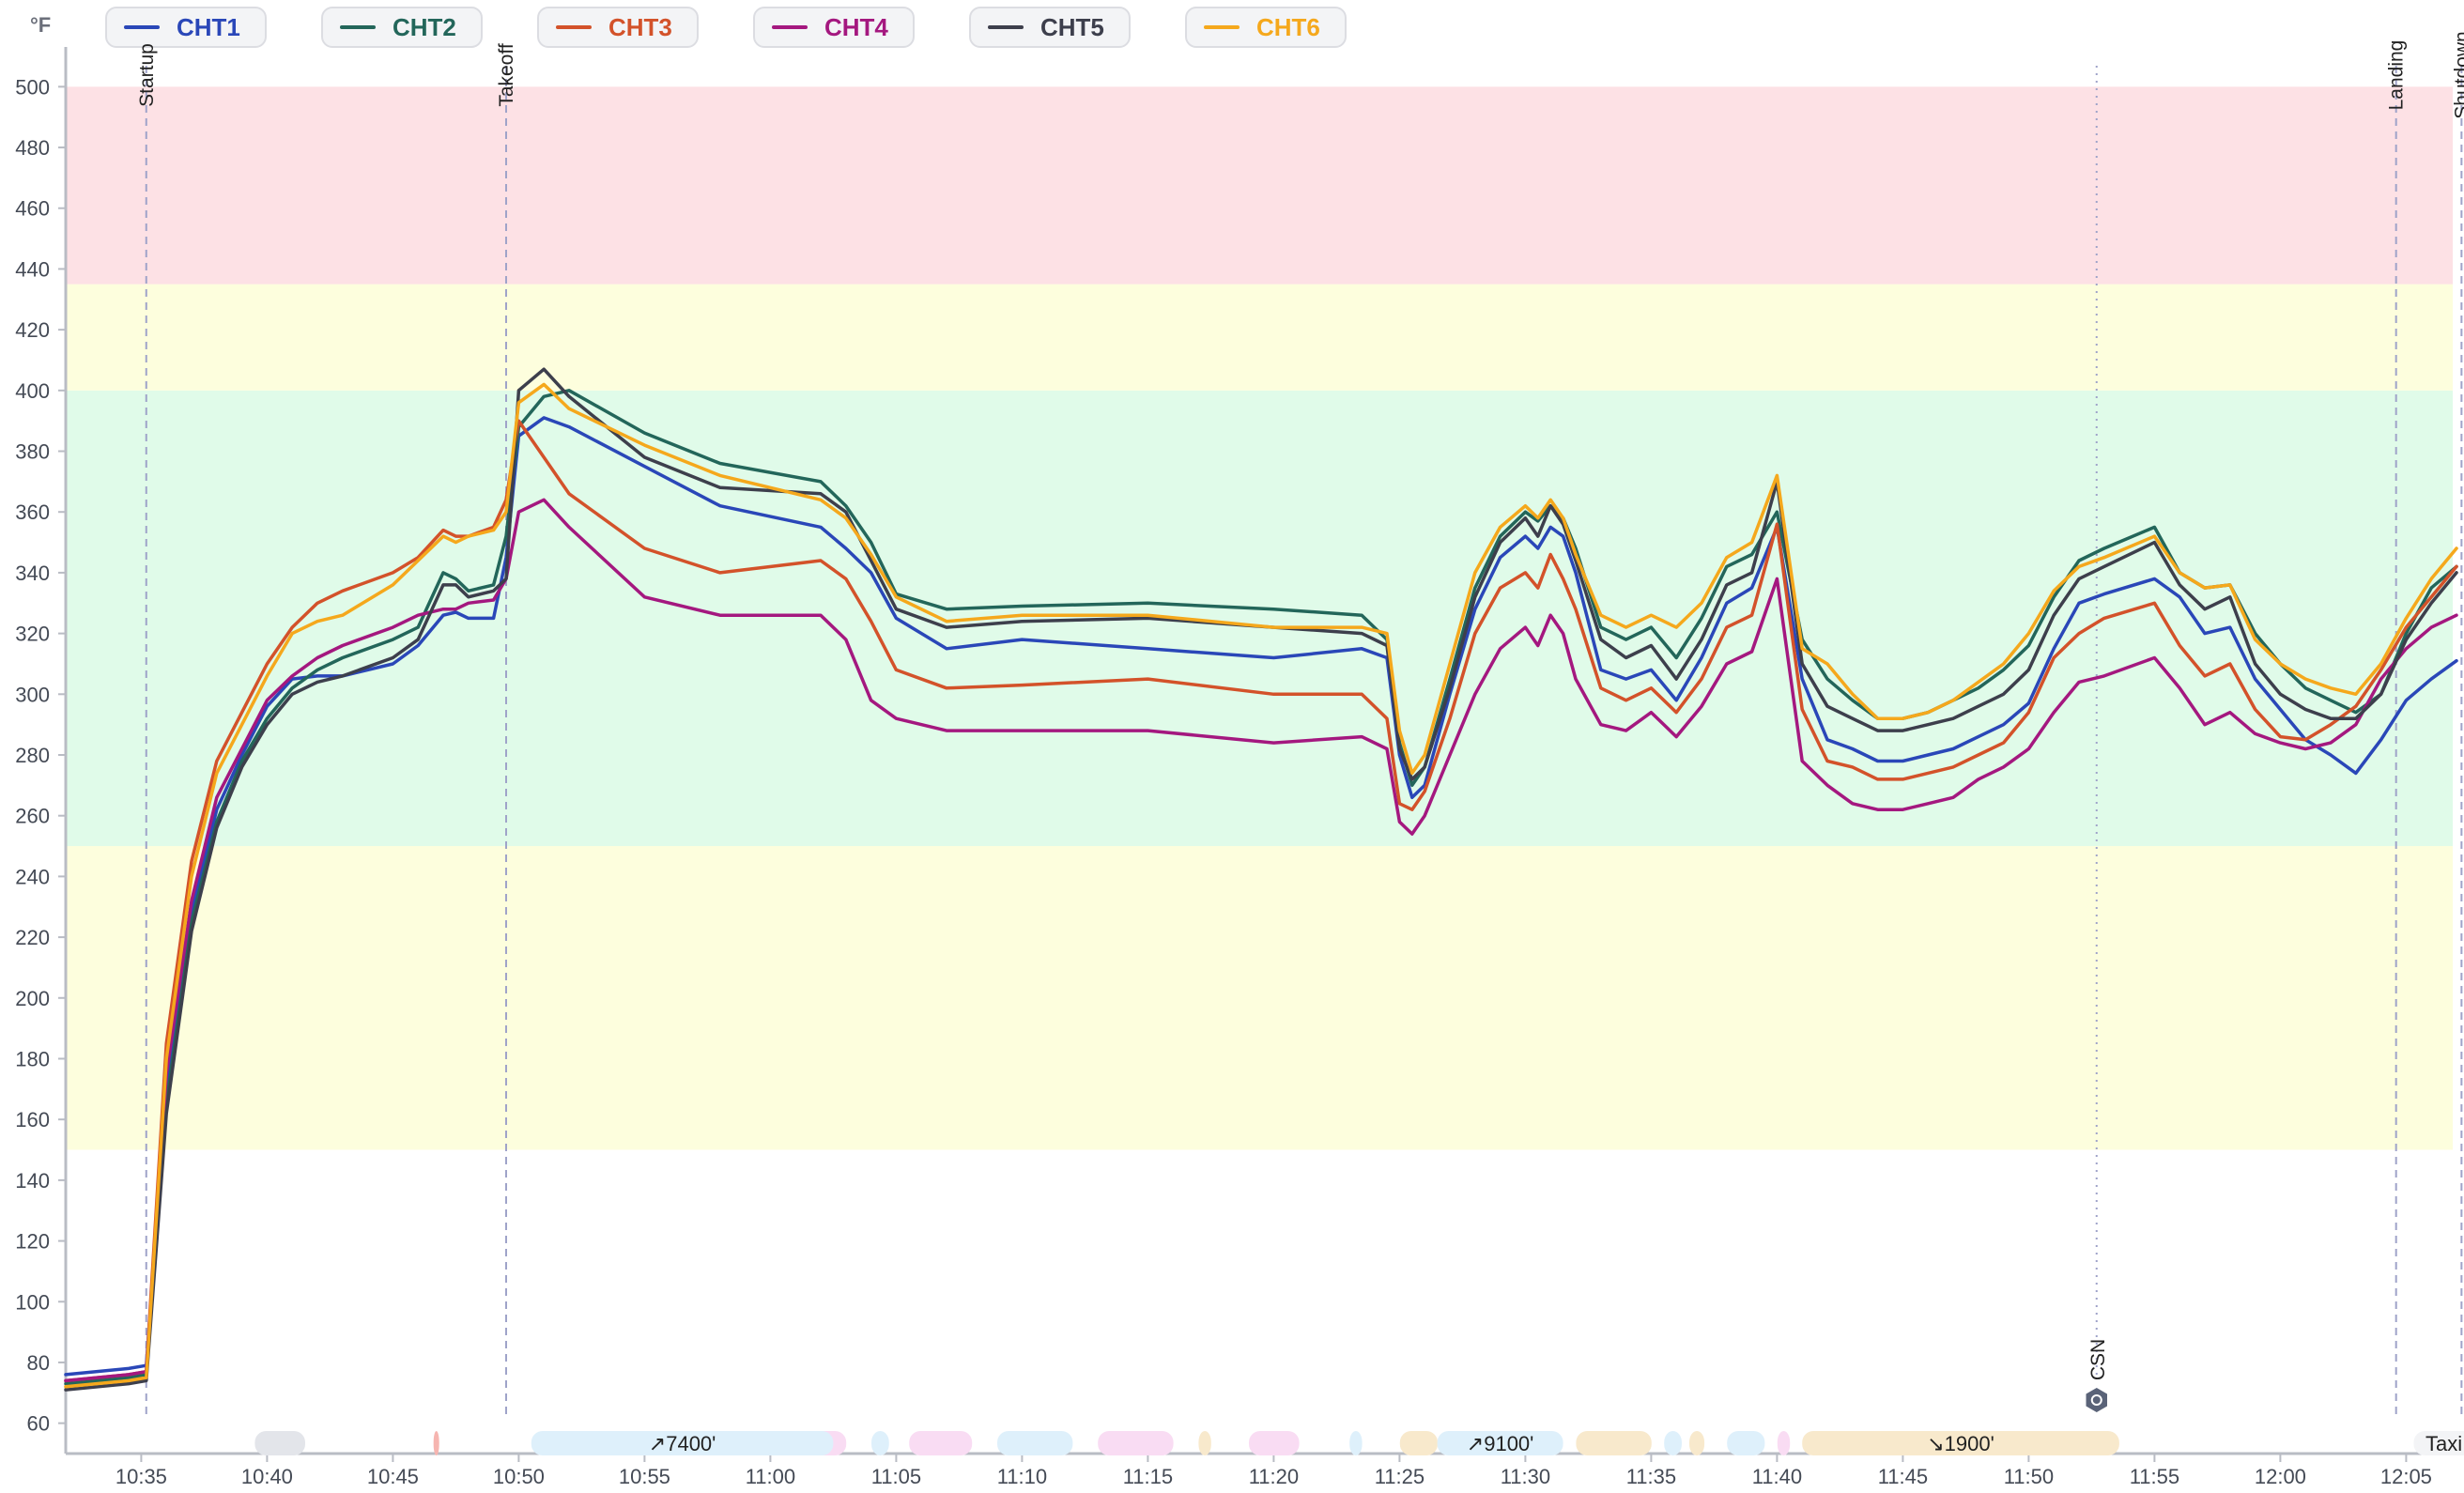 This screenshot has height=1493, width=2464. I want to click on y-tick-label: 140, so click(32, 1181).